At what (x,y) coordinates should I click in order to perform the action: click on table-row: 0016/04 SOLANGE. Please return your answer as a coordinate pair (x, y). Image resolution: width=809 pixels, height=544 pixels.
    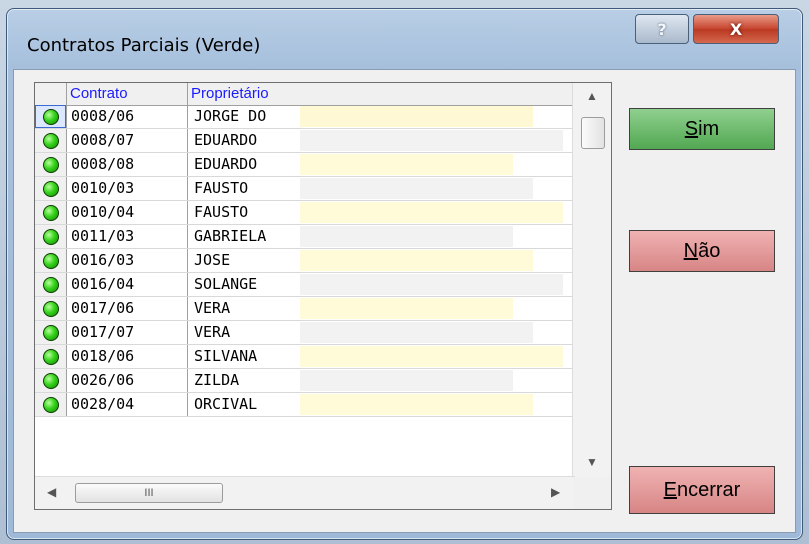
    Looking at the image, I should click on (304, 285).